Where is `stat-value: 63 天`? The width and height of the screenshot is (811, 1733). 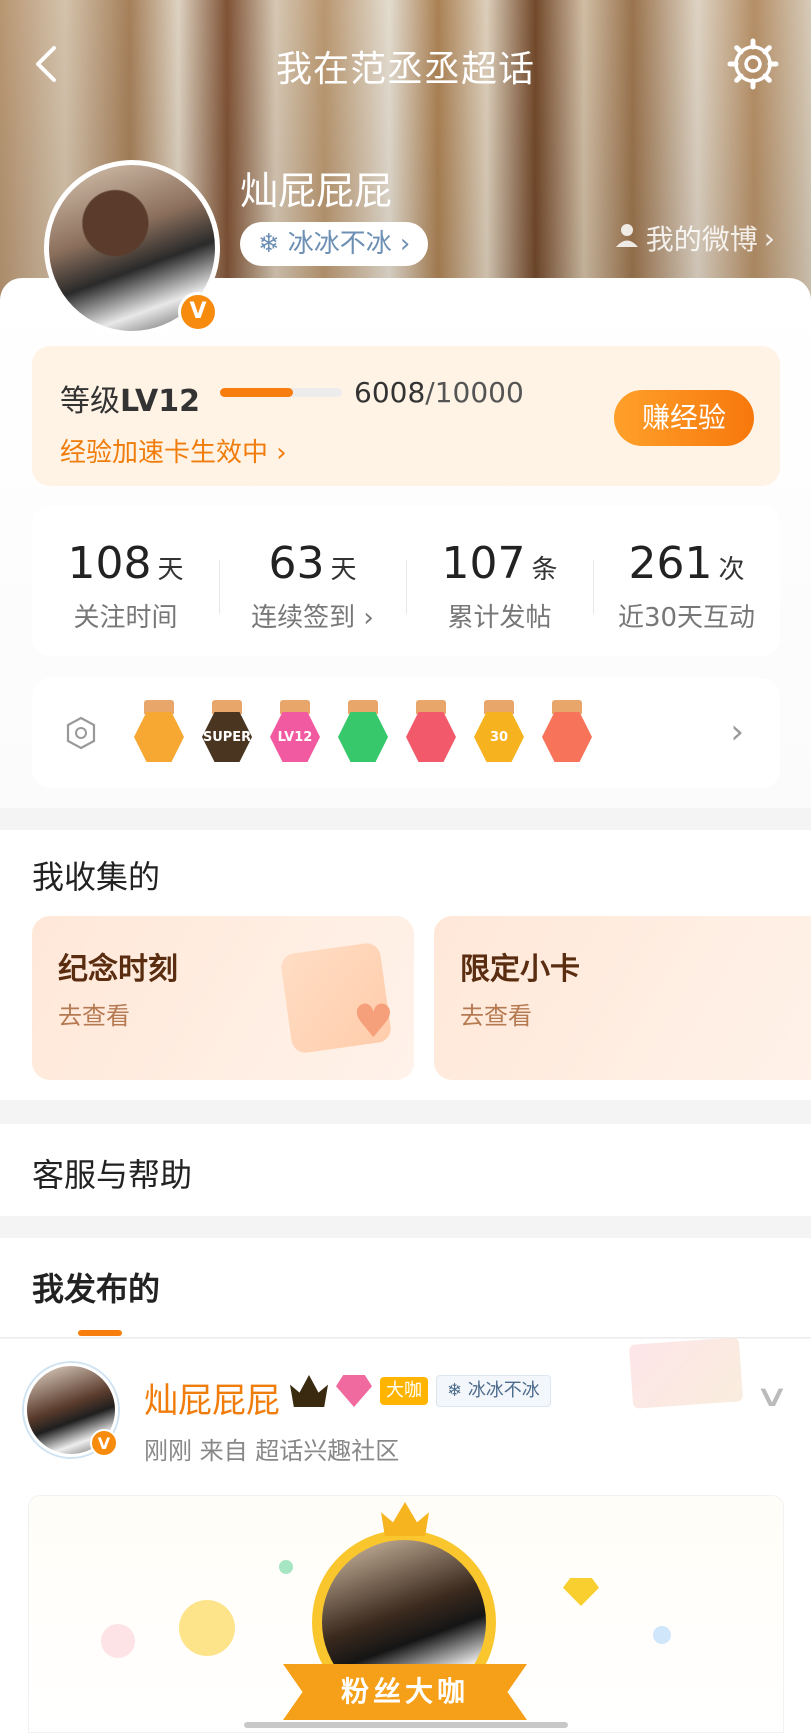
stat-value: 63 天 is located at coordinates (312, 563).